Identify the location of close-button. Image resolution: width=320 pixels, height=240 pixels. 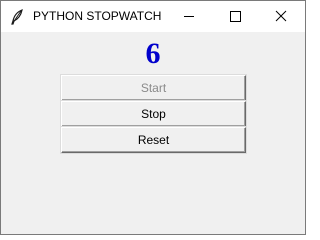
(281, 16).